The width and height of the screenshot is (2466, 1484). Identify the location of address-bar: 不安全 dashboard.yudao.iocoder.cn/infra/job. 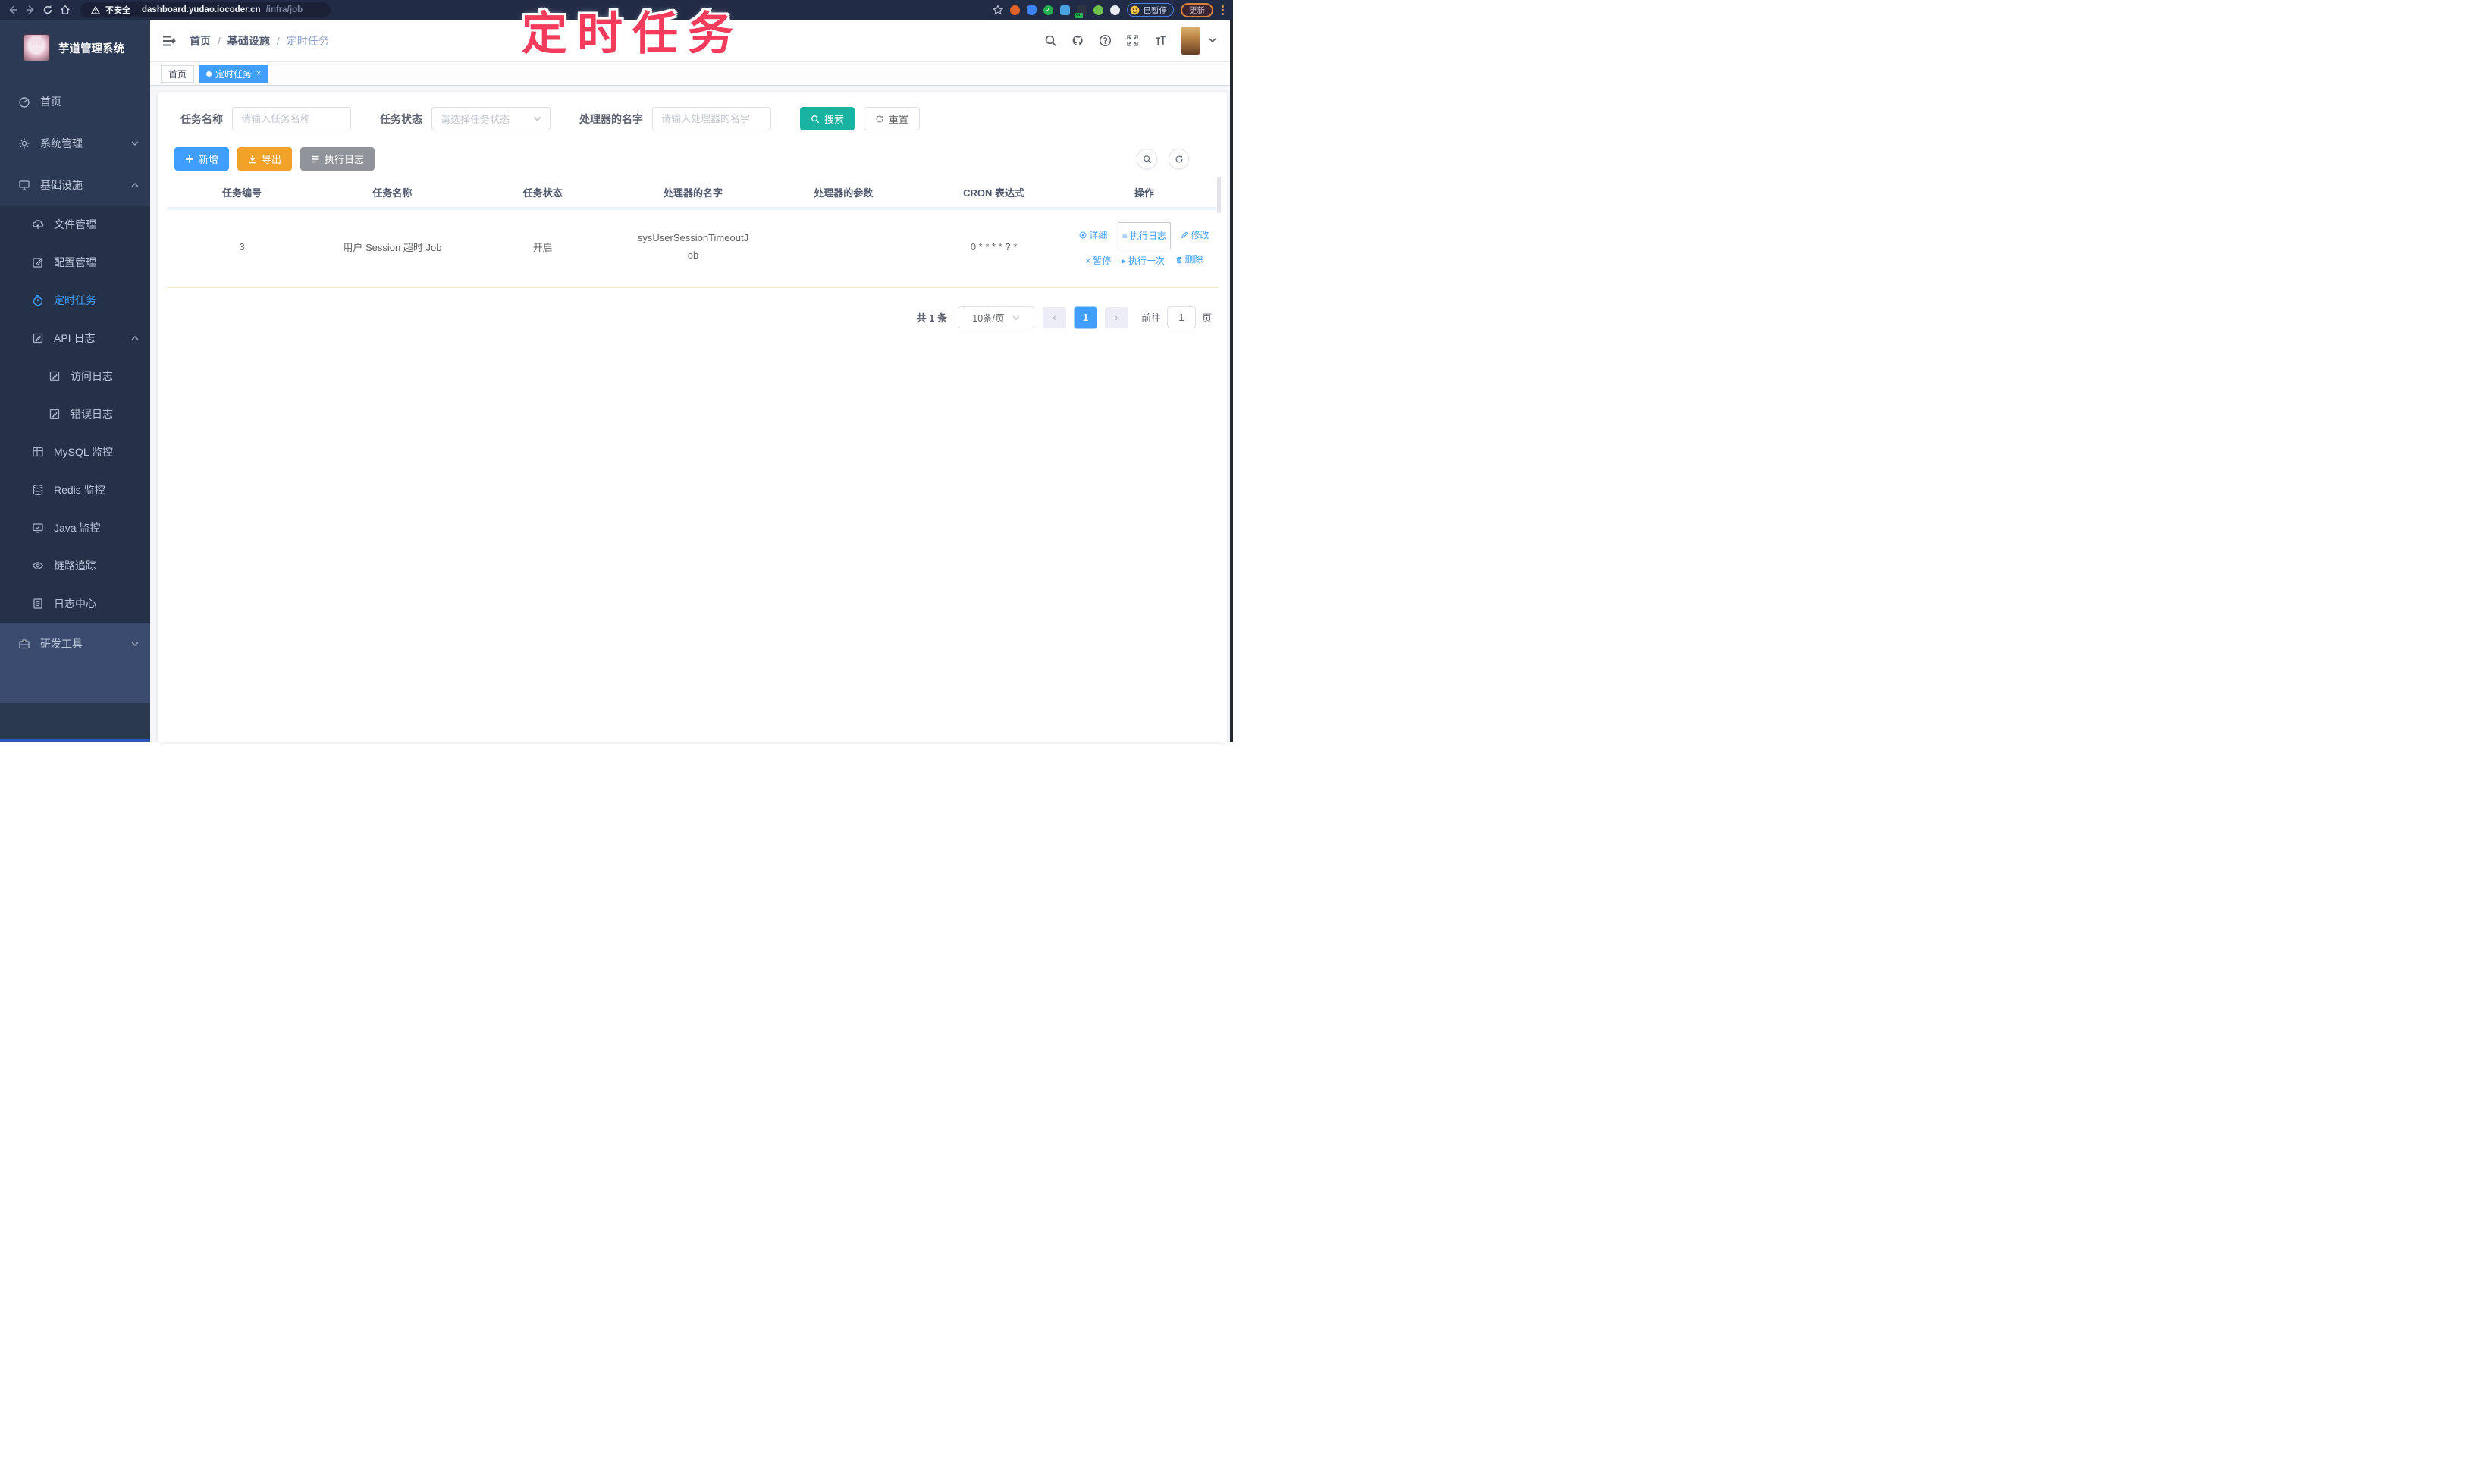
(206, 9).